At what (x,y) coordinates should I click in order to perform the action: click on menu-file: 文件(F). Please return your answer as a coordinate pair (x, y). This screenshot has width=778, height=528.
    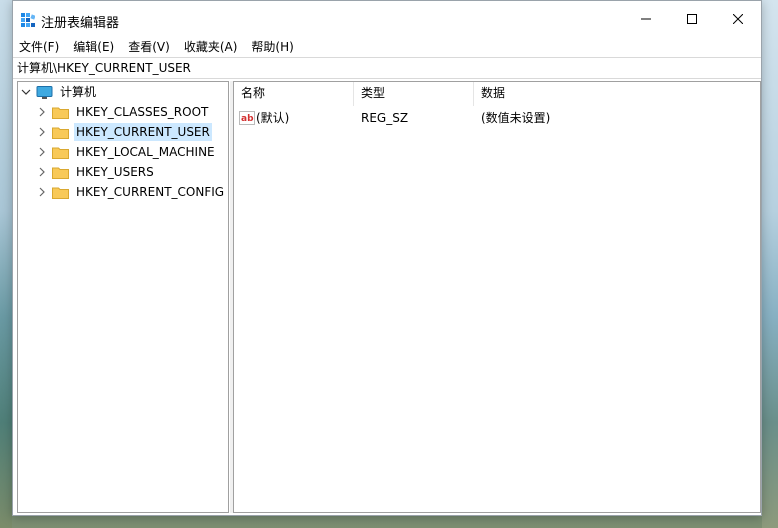
    Looking at the image, I should click on (39, 47).